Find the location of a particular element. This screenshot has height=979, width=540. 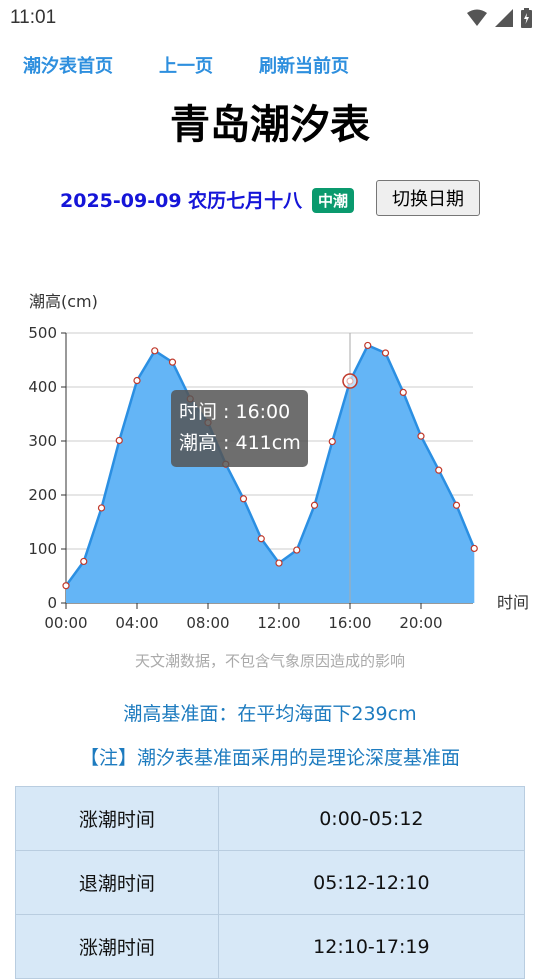

nav-refresh-link: 刷新当前页 is located at coordinates (304, 65).